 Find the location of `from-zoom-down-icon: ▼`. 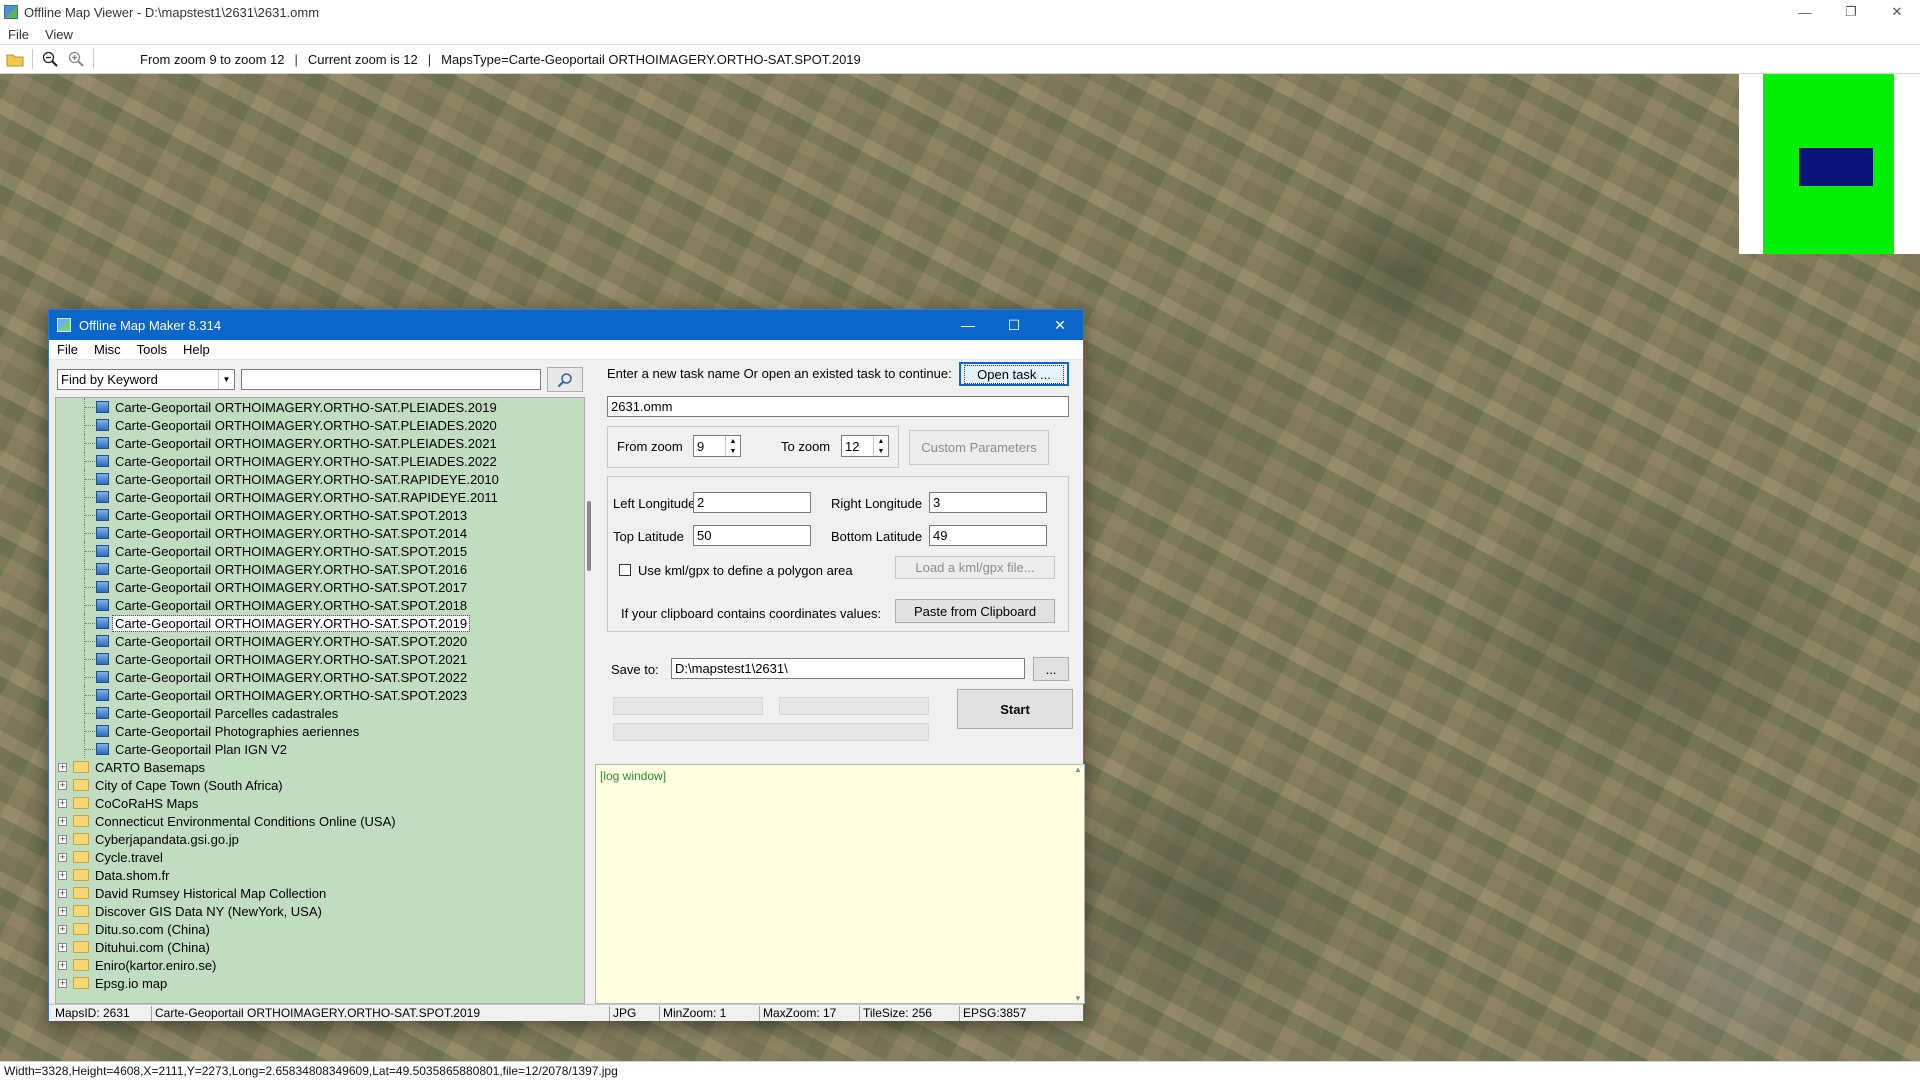

from-zoom-down-icon: ▼ is located at coordinates (733, 451).